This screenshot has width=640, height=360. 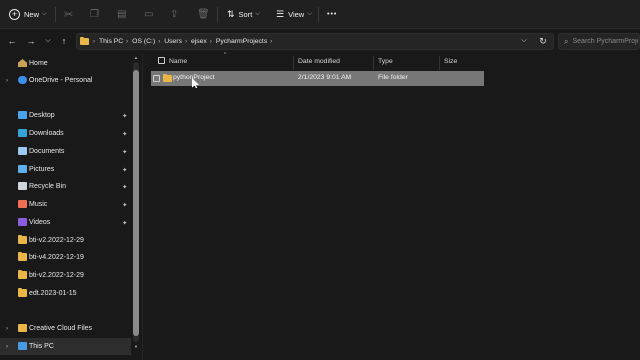 I want to click on sidebar-item-bti-v2-1: bti-v2.2022-12-29, so click(x=65, y=240).